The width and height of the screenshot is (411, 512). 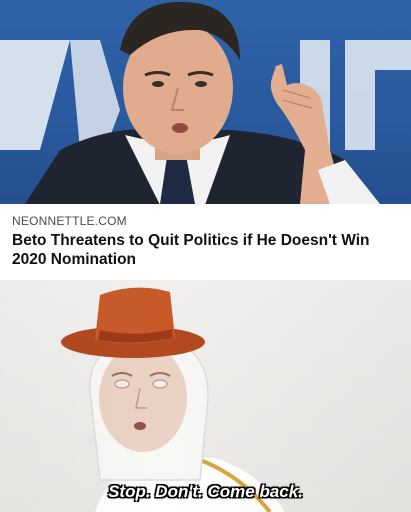 I want to click on mouth, so click(x=180, y=128).